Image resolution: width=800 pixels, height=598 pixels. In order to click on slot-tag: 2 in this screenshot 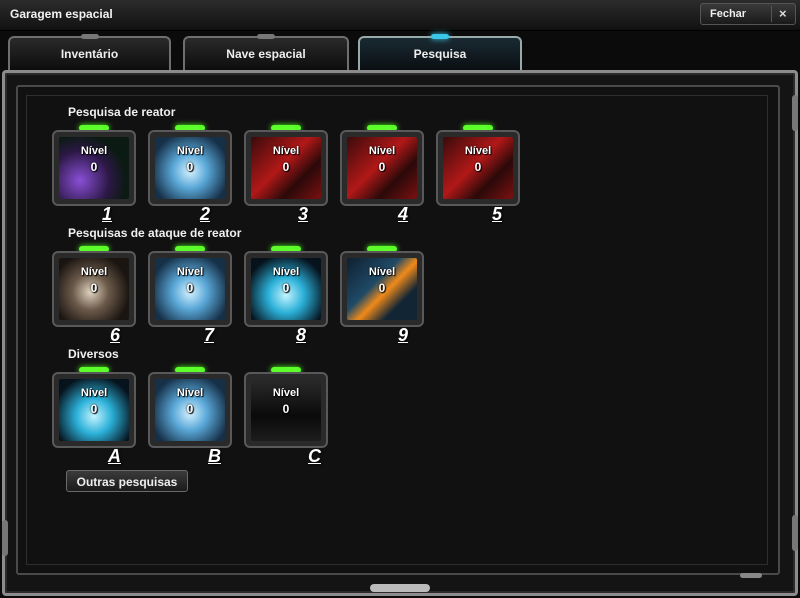, I will do `click(205, 214)`.